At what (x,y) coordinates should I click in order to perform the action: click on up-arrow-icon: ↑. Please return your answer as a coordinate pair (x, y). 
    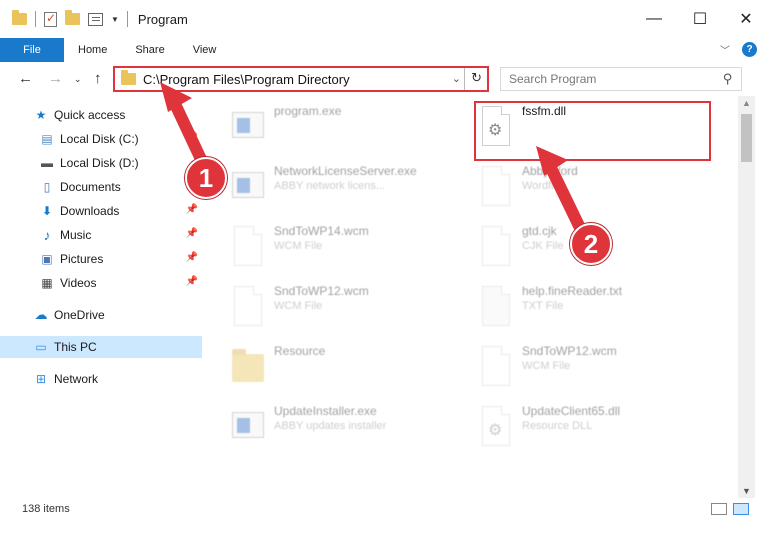
    Looking at the image, I should click on (98, 78).